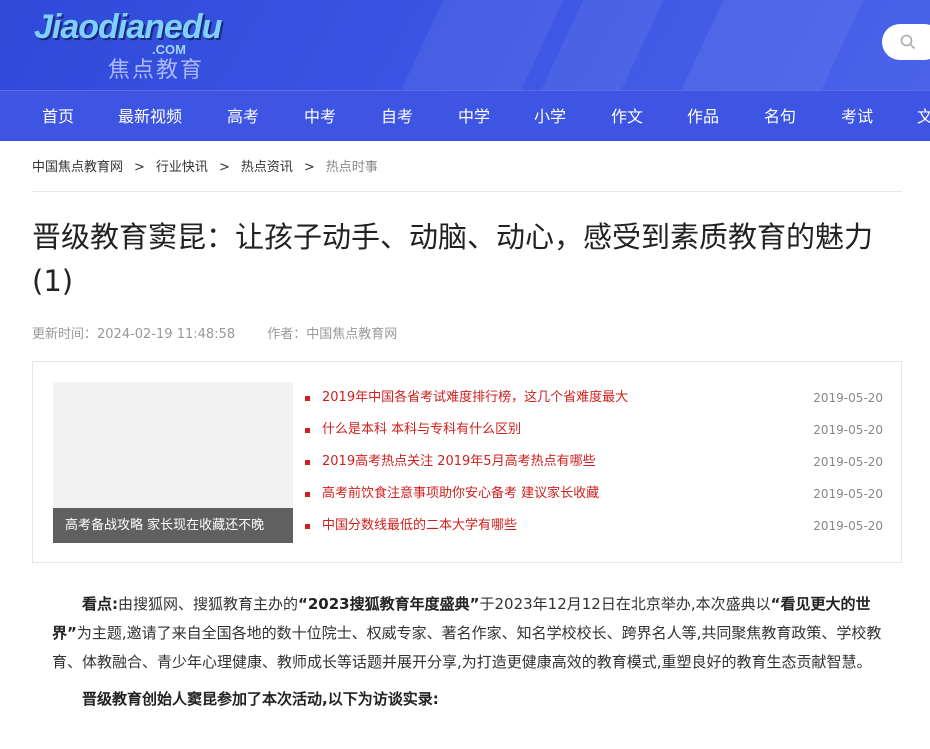 The width and height of the screenshot is (930, 749). I want to click on list-item: 高考前饮食注意事项助你安心备考 建议家长收藏 2019-05-20, so click(594, 494).